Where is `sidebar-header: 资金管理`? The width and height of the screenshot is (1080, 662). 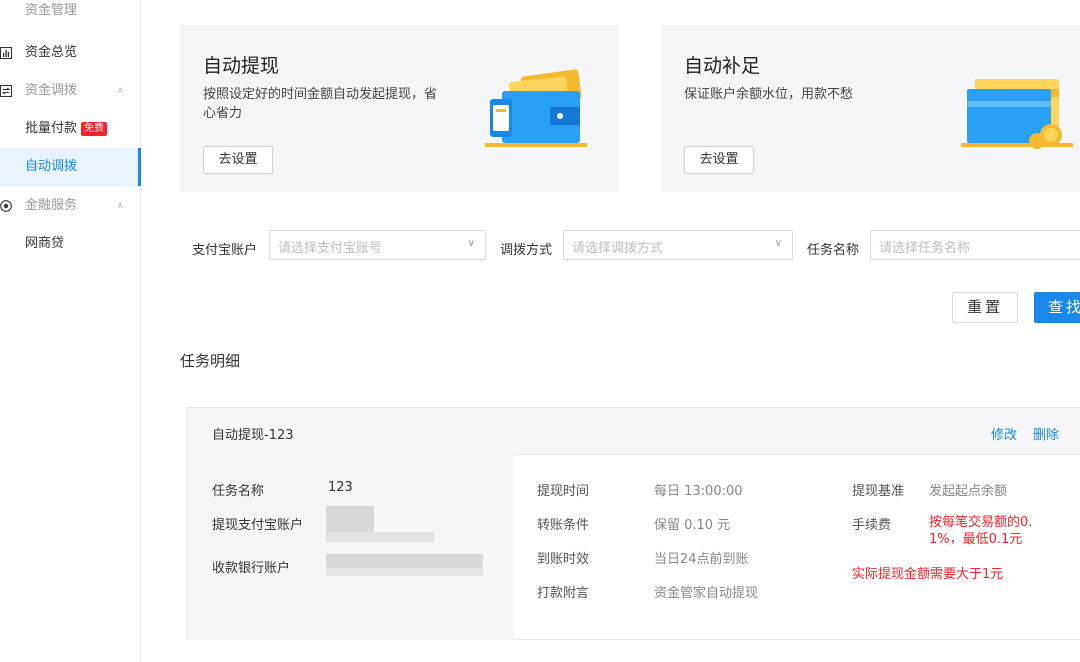
sidebar-header: 资金管理 is located at coordinates (70, 15).